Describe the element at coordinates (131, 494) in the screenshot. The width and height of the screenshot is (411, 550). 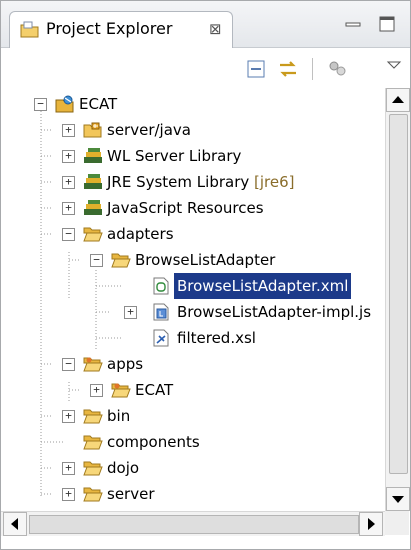
I see `tree-item-label: server` at that location.